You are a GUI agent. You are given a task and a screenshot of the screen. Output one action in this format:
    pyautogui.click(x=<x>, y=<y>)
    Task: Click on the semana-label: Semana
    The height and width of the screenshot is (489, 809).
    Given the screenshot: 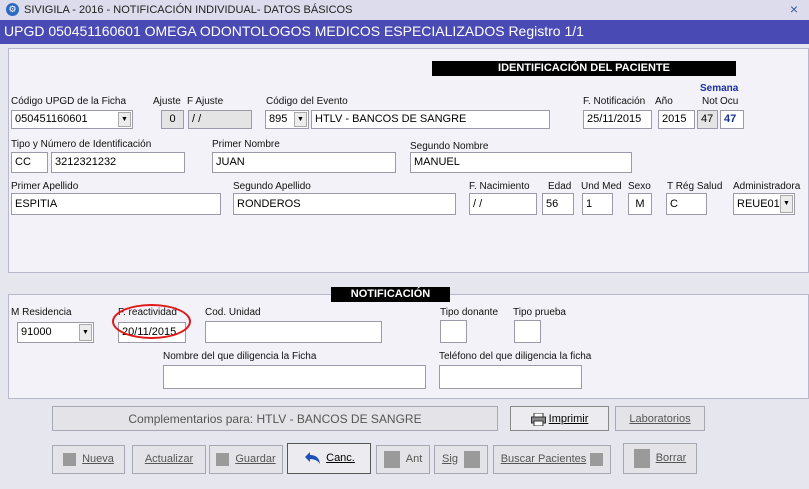 What is the action you would take?
    pyautogui.click(x=719, y=88)
    